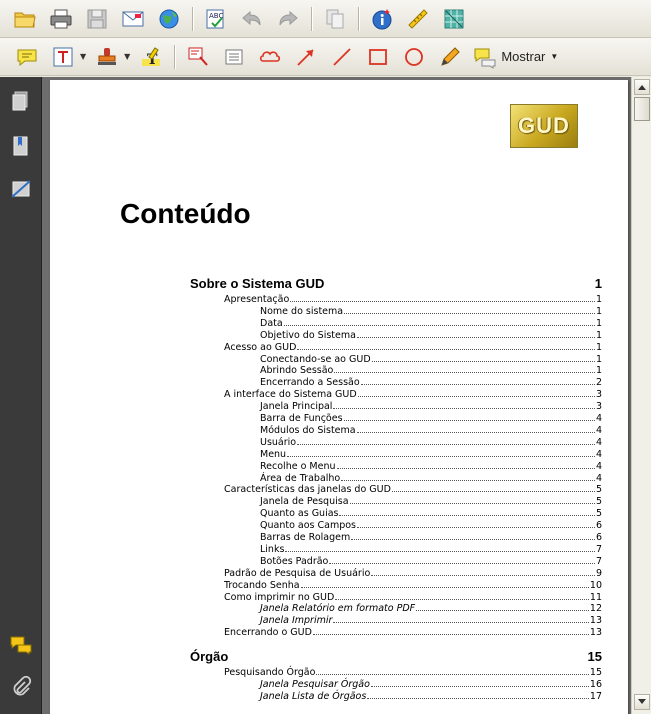 The height and width of the screenshot is (714, 651). I want to click on oval-tool-icon, so click(414, 57).